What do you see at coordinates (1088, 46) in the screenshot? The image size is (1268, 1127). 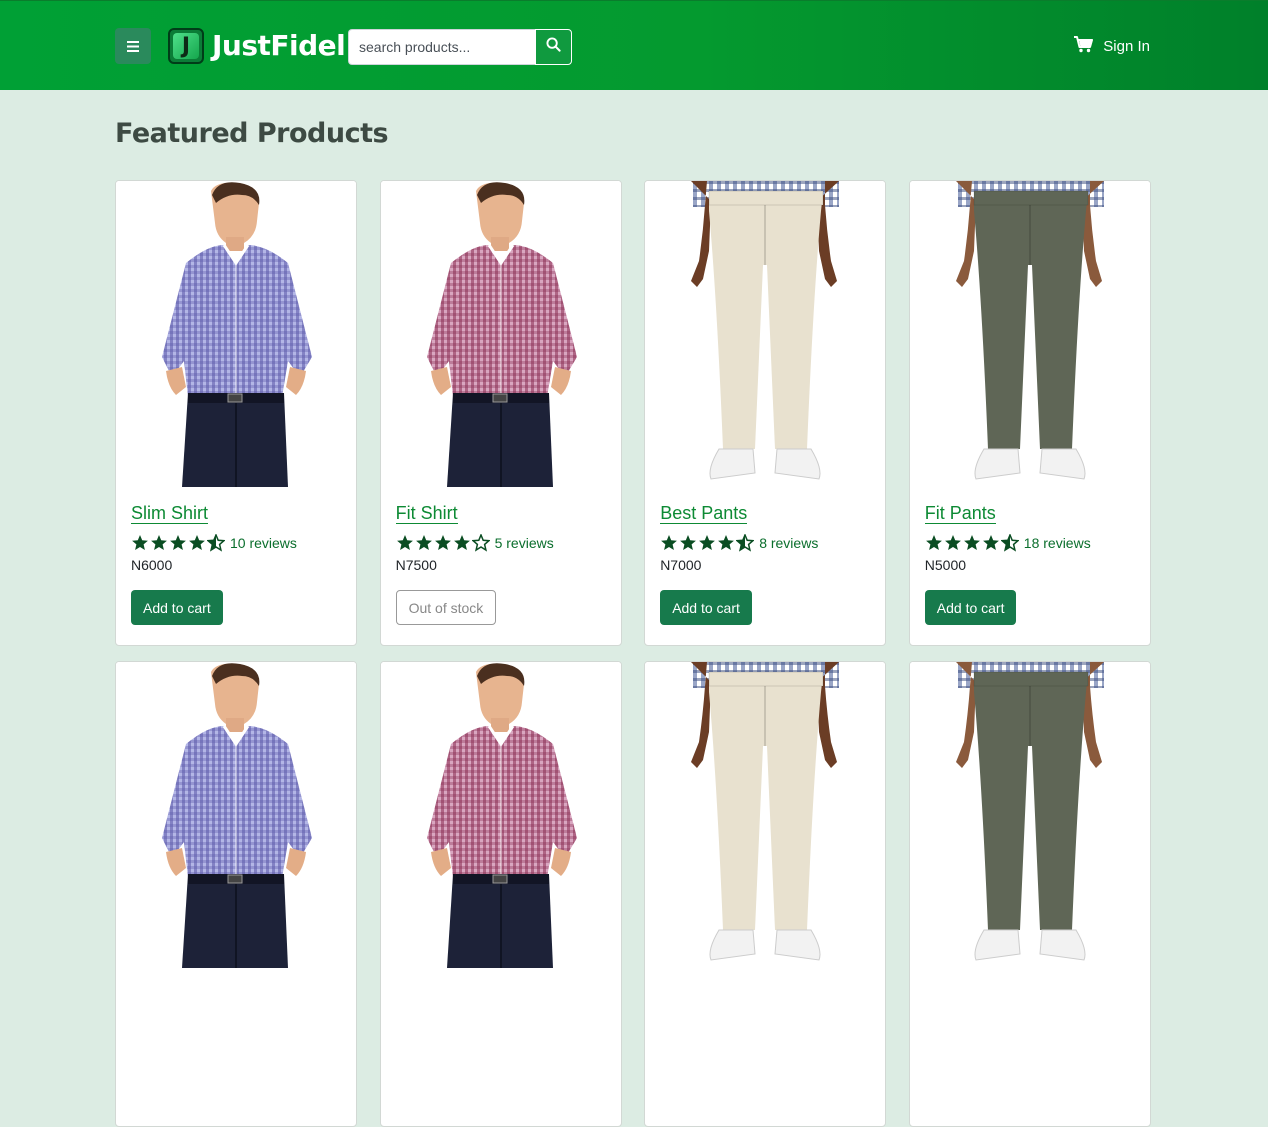 I see `cart-icon` at bounding box center [1088, 46].